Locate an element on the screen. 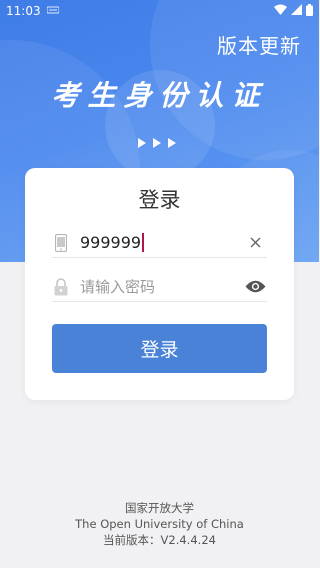 This screenshot has width=320, height=568. arrows-decoration is located at coordinates (157, 143).